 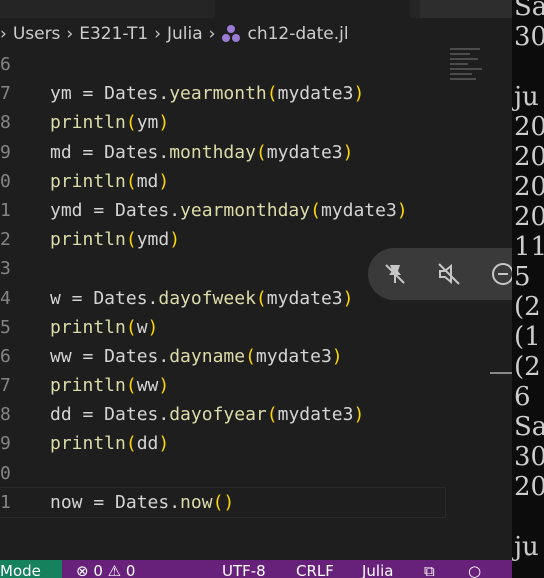 I want to click on breadcrumb: › Users › E321-T1 › Julia › ch12-date.jl, so click(x=225, y=34).